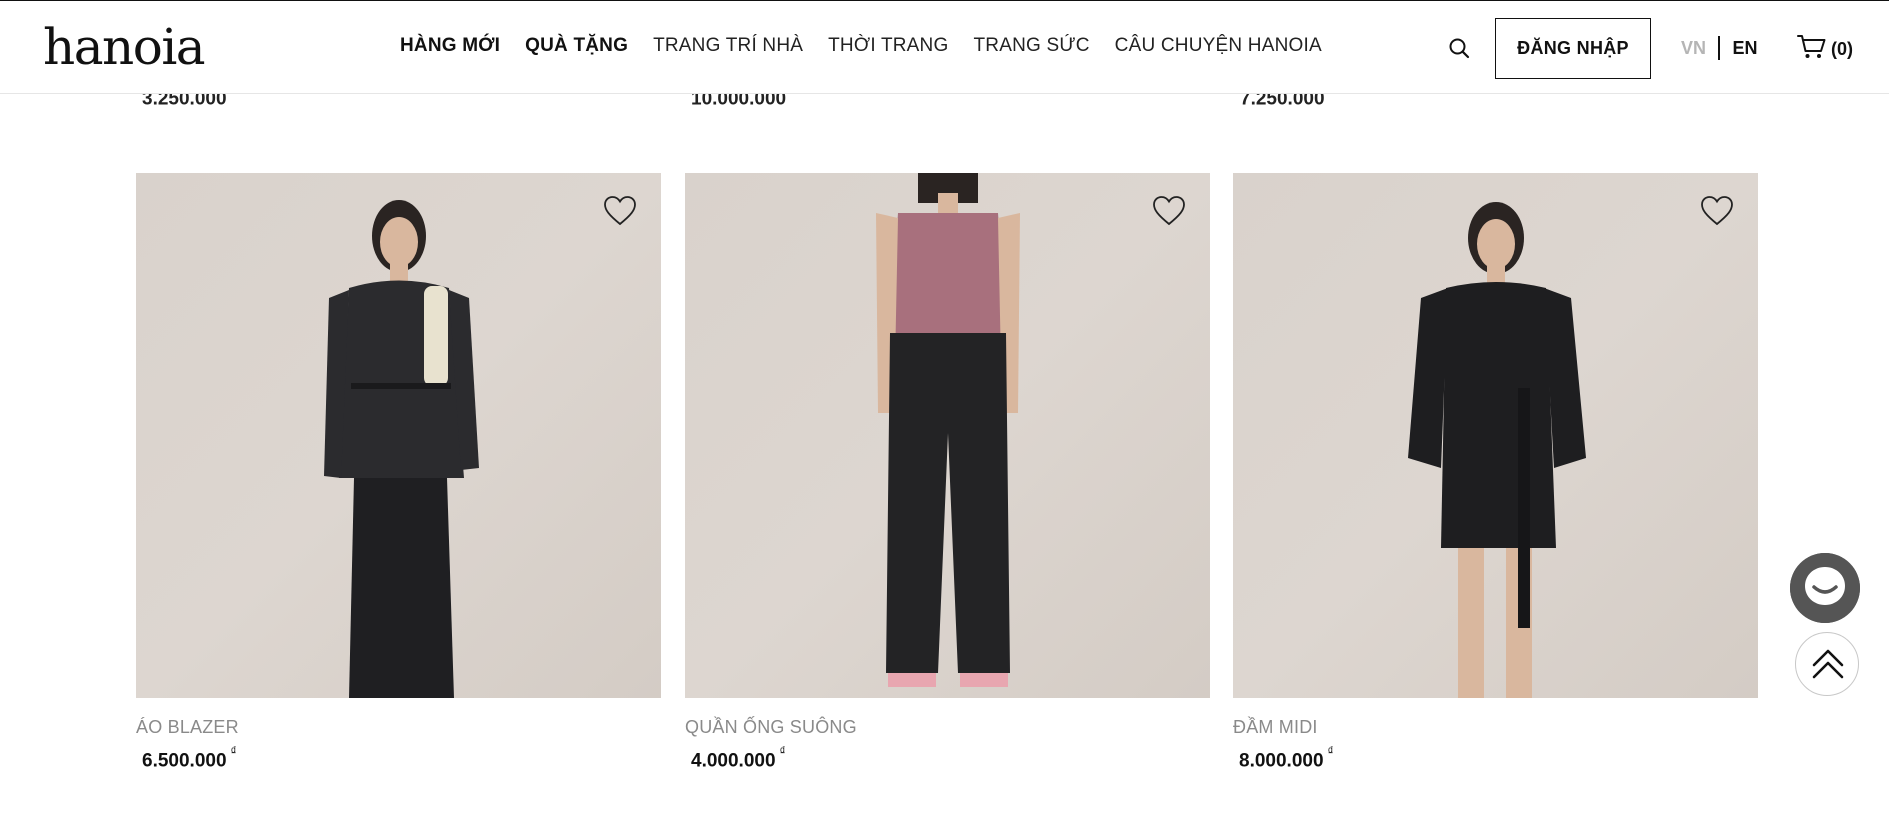 This screenshot has width=1889, height=828. Describe the element at coordinates (1842, 49) in the screenshot. I see `cart-count: (0)` at that location.